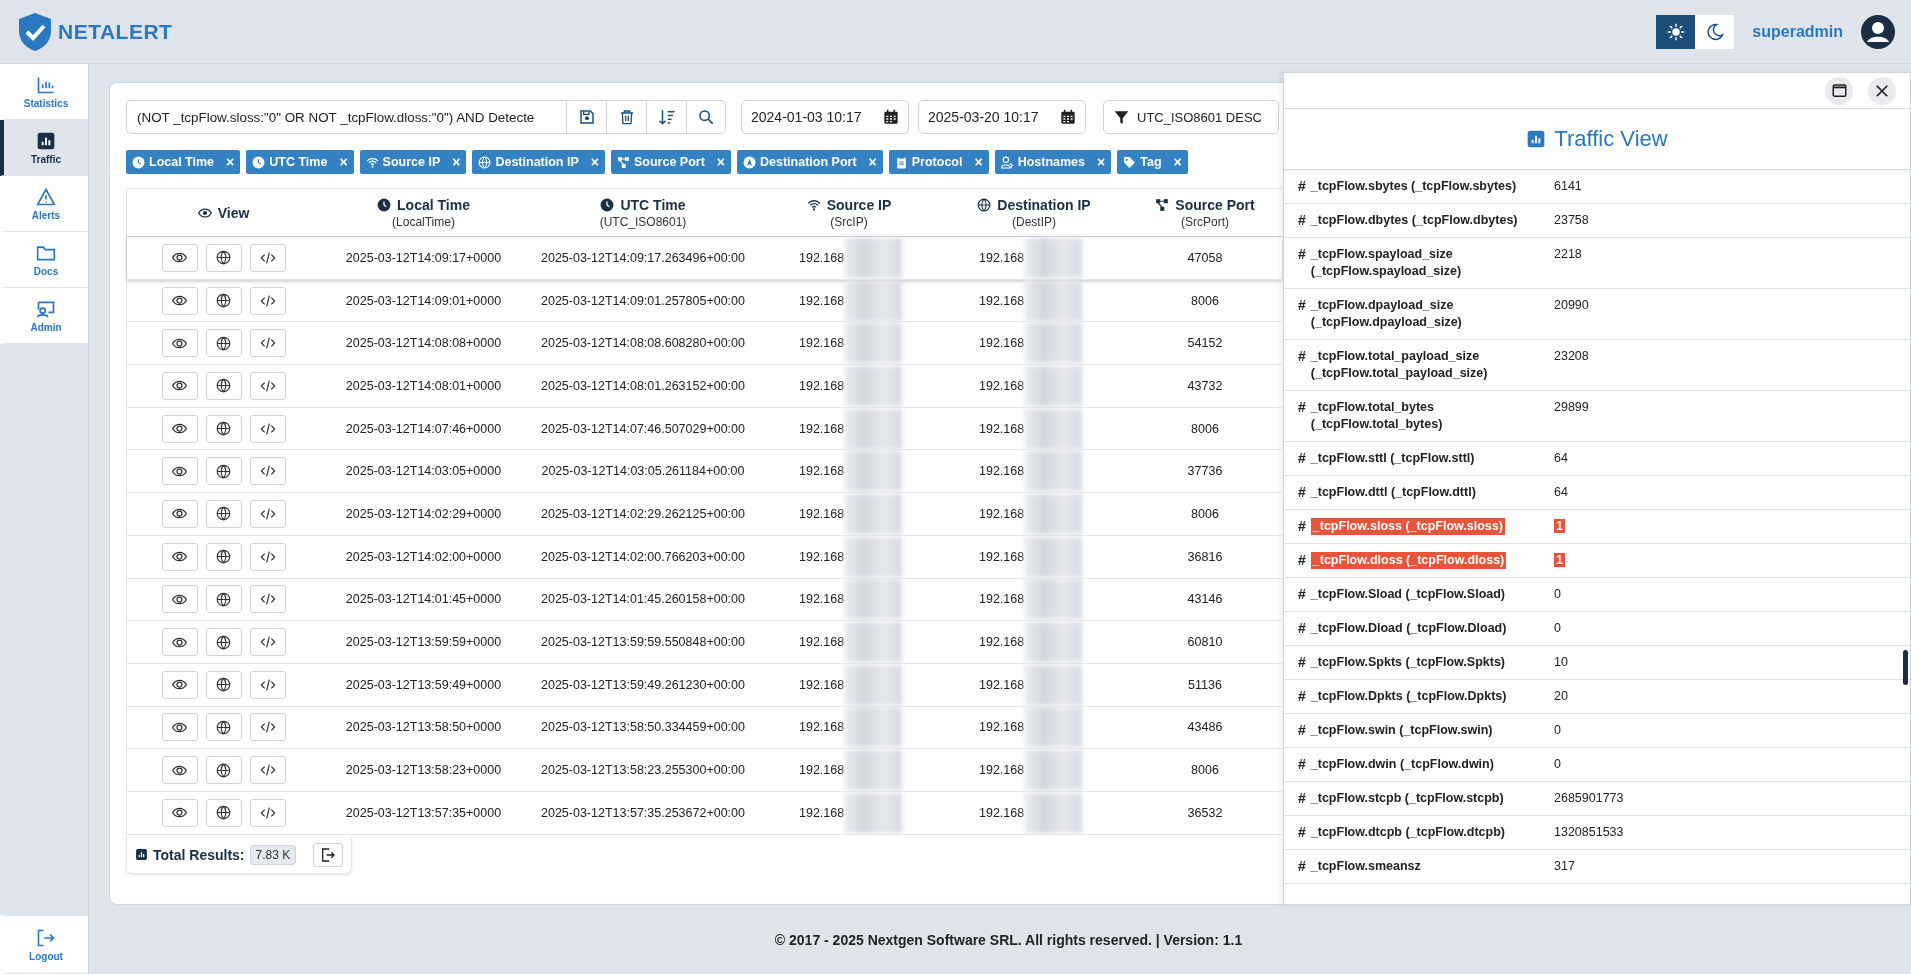 Image resolution: width=1911 pixels, height=974 pixels. Describe the element at coordinates (704, 813) in the screenshot. I see `table-row: 2025-03-12T13:57:35+0000 2025-03-12T13:57:35.253672+00:00 192.168 192.168 36532` at that location.